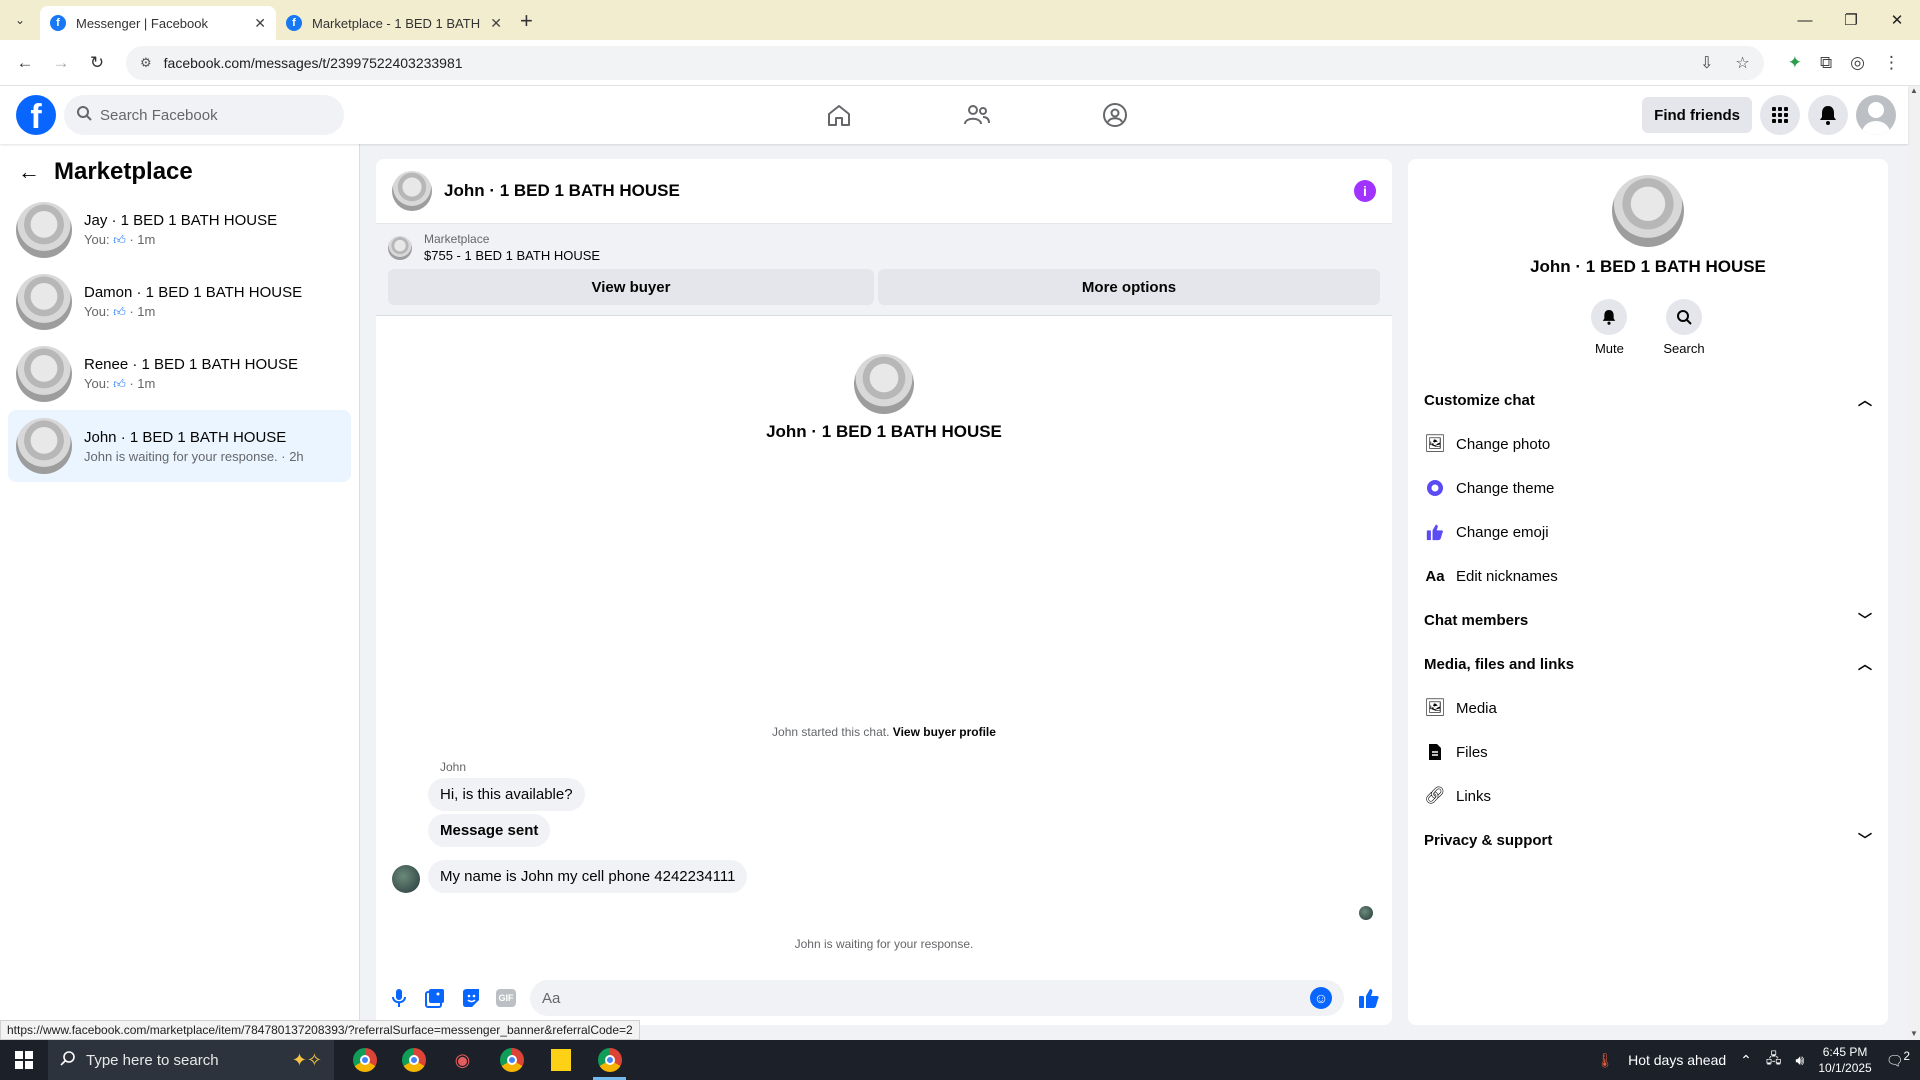 The image size is (1920, 1080). I want to click on bell-icon, so click(1609, 317).